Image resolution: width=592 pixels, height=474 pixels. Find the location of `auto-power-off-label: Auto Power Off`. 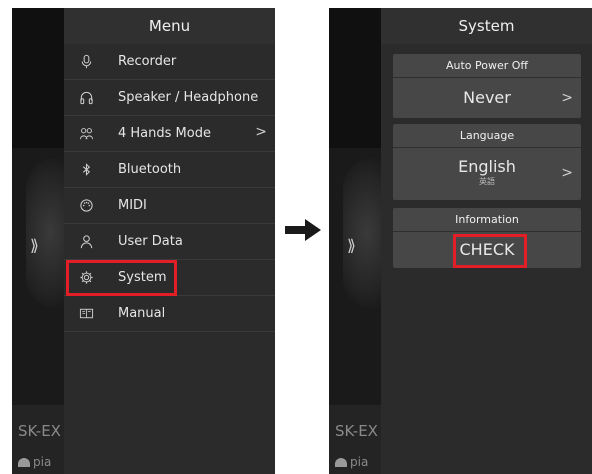

auto-power-off-label: Auto Power Off is located at coordinates (487, 66).